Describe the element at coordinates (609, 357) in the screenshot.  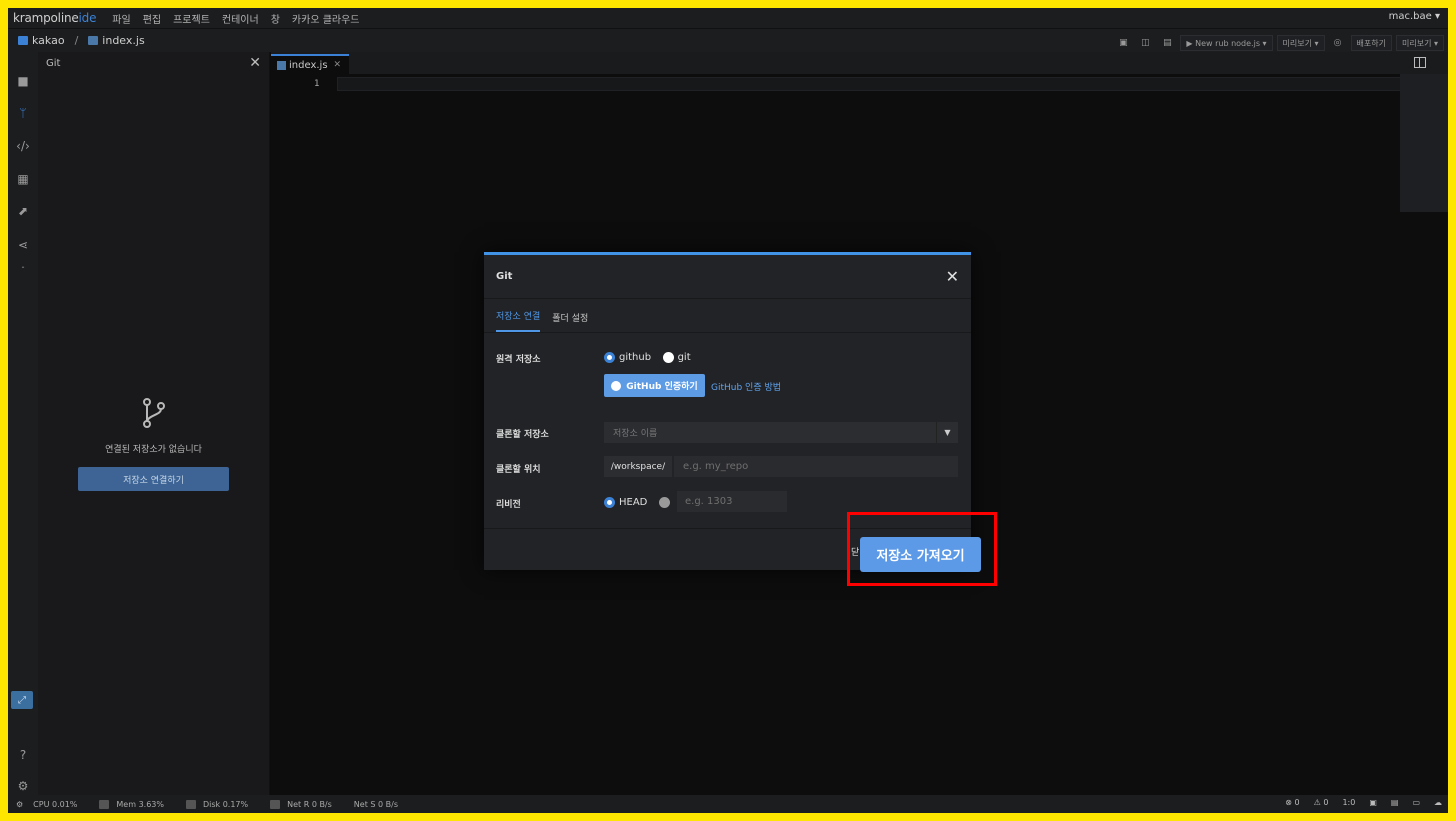
I see `radio-github` at that location.